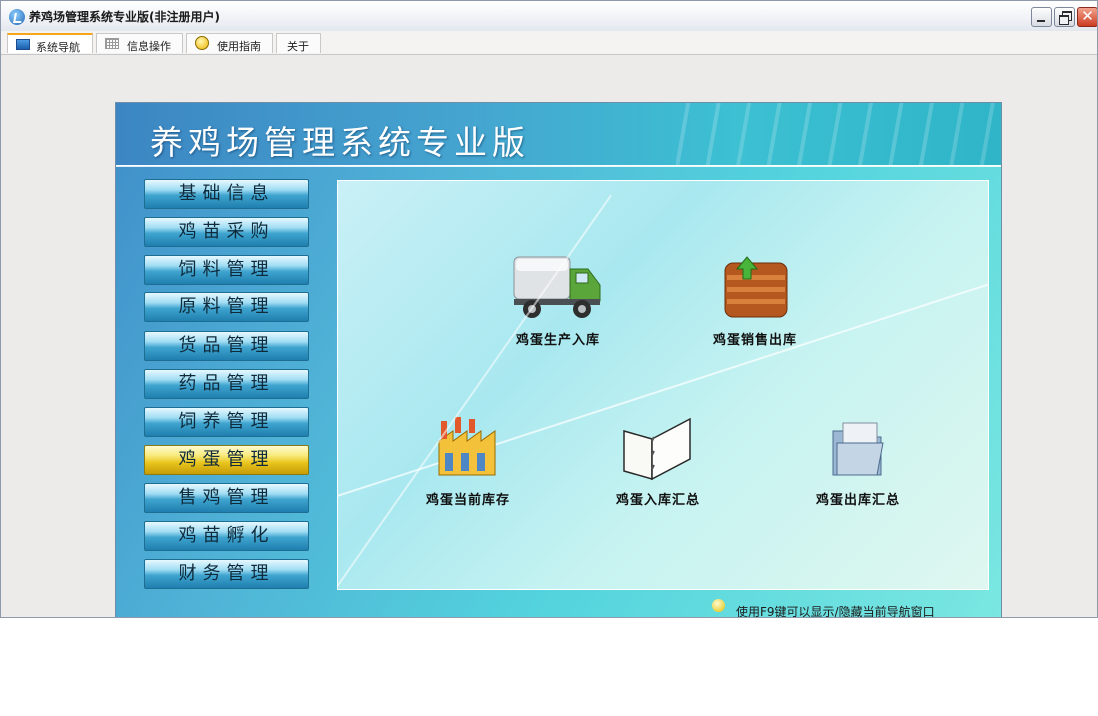  I want to click on folder-icon, so click(858, 449).